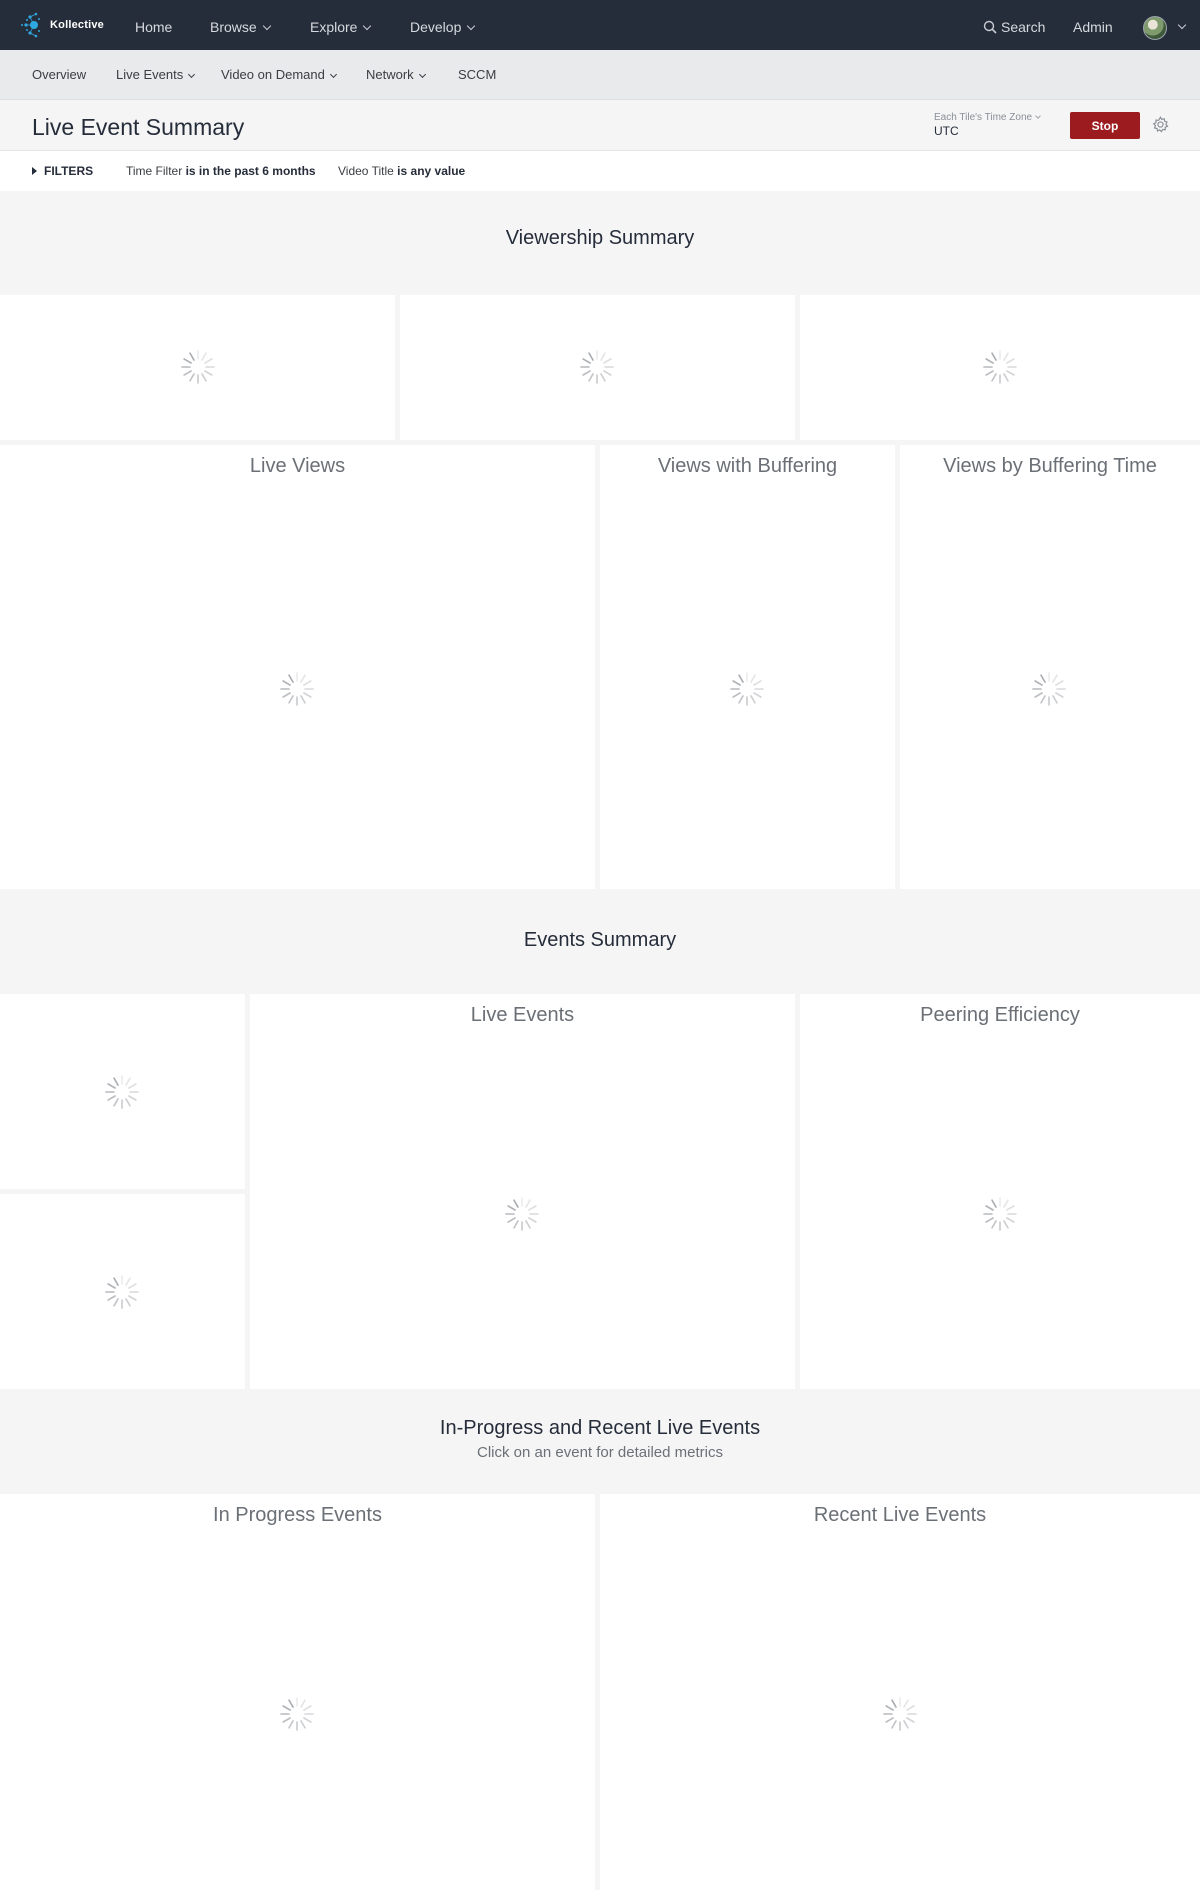  Describe the element at coordinates (1000, 1191) in the screenshot. I see `tile-peering-efficiency: Peering Efficiency` at that location.